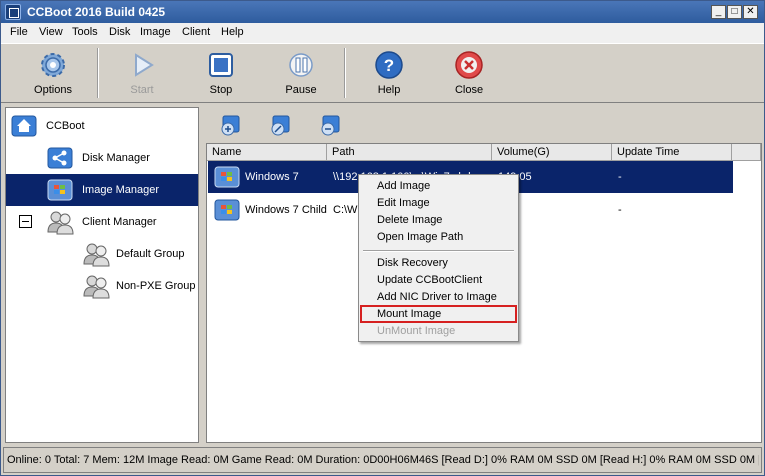  I want to click on window-title: CCBoot 2016 Build 0425, so click(96, 12).